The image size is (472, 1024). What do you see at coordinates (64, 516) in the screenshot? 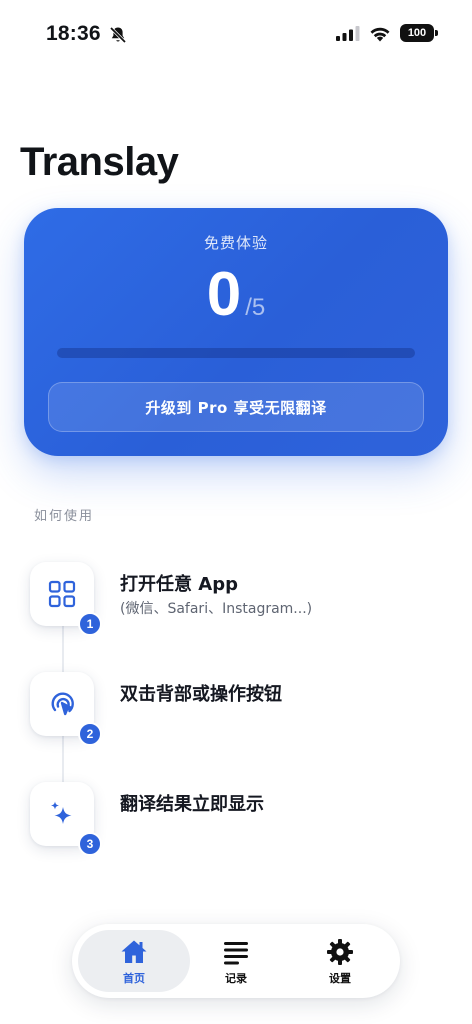
I see `how-to-header: 如何使用` at bounding box center [64, 516].